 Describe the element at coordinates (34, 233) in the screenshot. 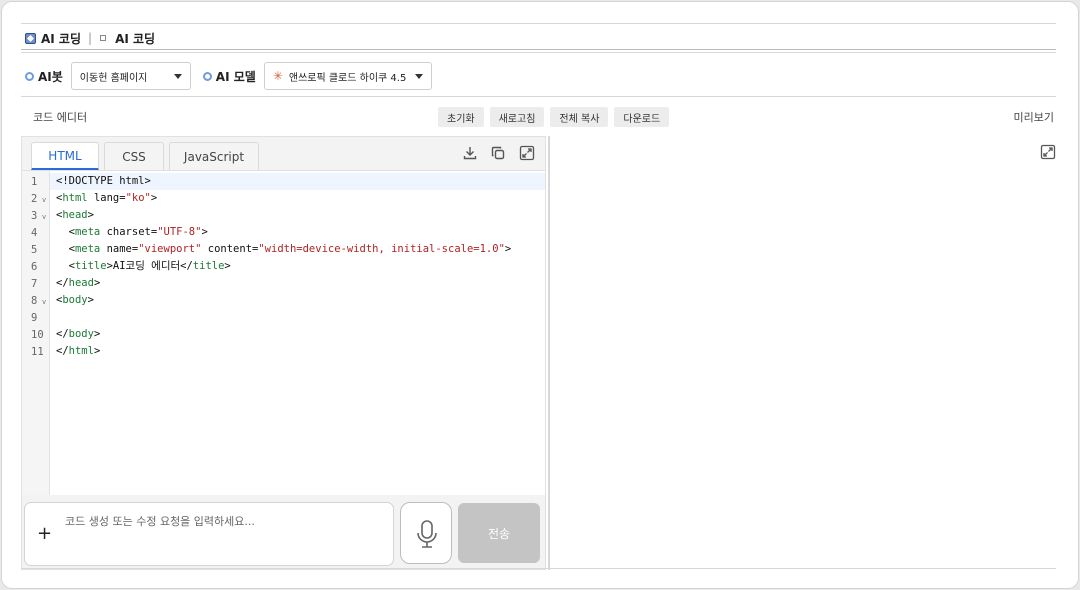

I see `line-number: 4` at that location.